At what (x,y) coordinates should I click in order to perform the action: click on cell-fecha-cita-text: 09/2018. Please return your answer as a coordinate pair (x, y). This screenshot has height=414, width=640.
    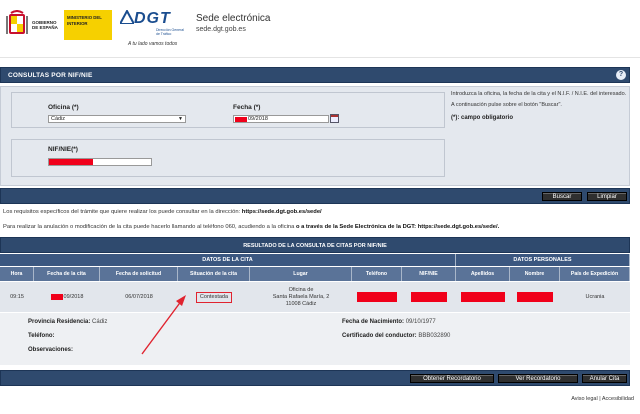
    Looking at the image, I should click on (73, 296).